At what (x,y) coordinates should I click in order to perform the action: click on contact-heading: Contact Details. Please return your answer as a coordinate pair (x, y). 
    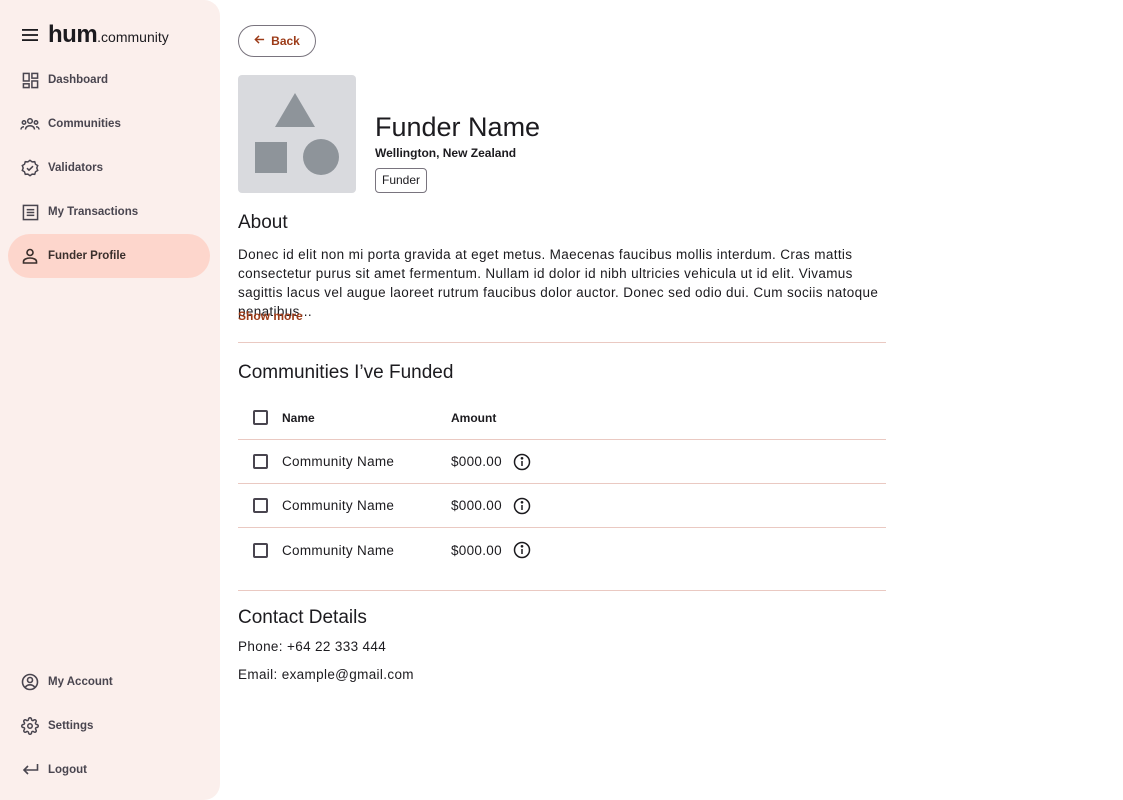
    Looking at the image, I should click on (302, 617).